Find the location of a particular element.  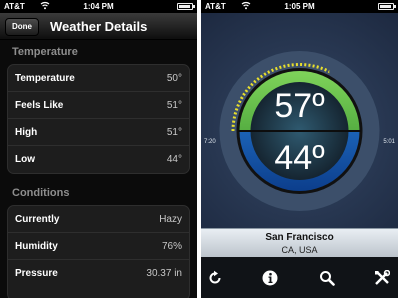

section-header-temperature: Temperature is located at coordinates (45, 52).